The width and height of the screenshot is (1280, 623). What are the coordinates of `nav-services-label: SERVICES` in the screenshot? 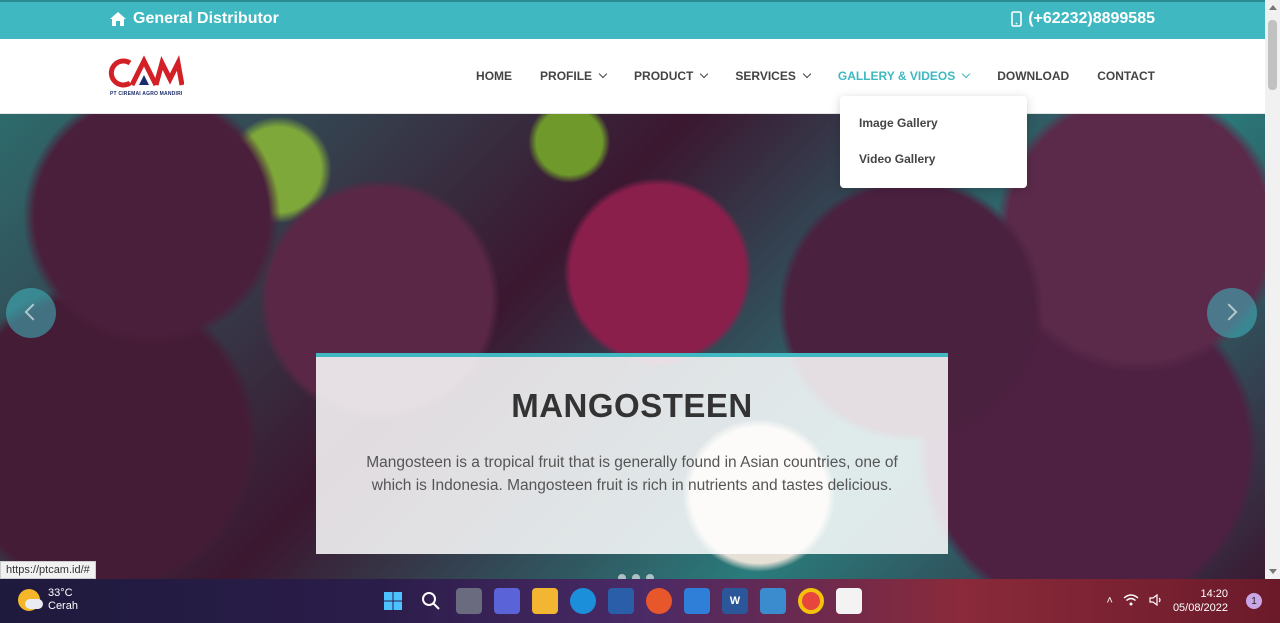 It's located at (765, 76).